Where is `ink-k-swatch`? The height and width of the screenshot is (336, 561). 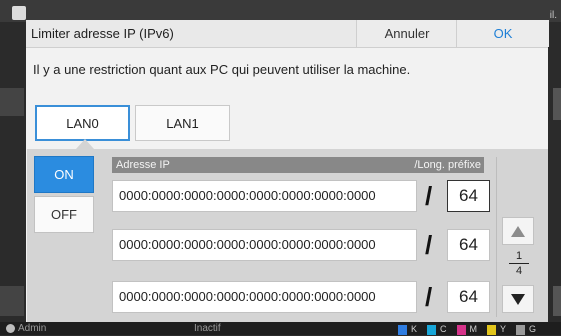 ink-k-swatch is located at coordinates (402, 329).